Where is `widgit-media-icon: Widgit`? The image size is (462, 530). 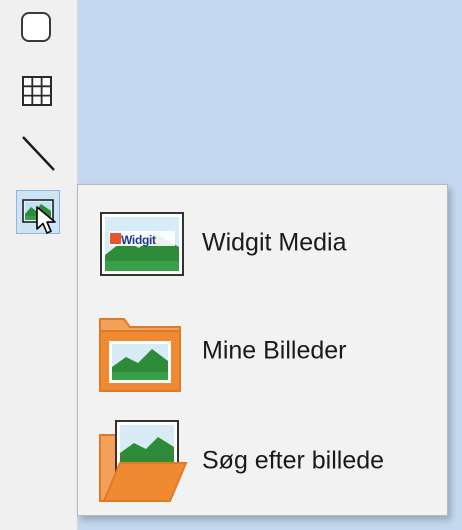 widgit-media-icon: Widgit is located at coordinates (142, 243).